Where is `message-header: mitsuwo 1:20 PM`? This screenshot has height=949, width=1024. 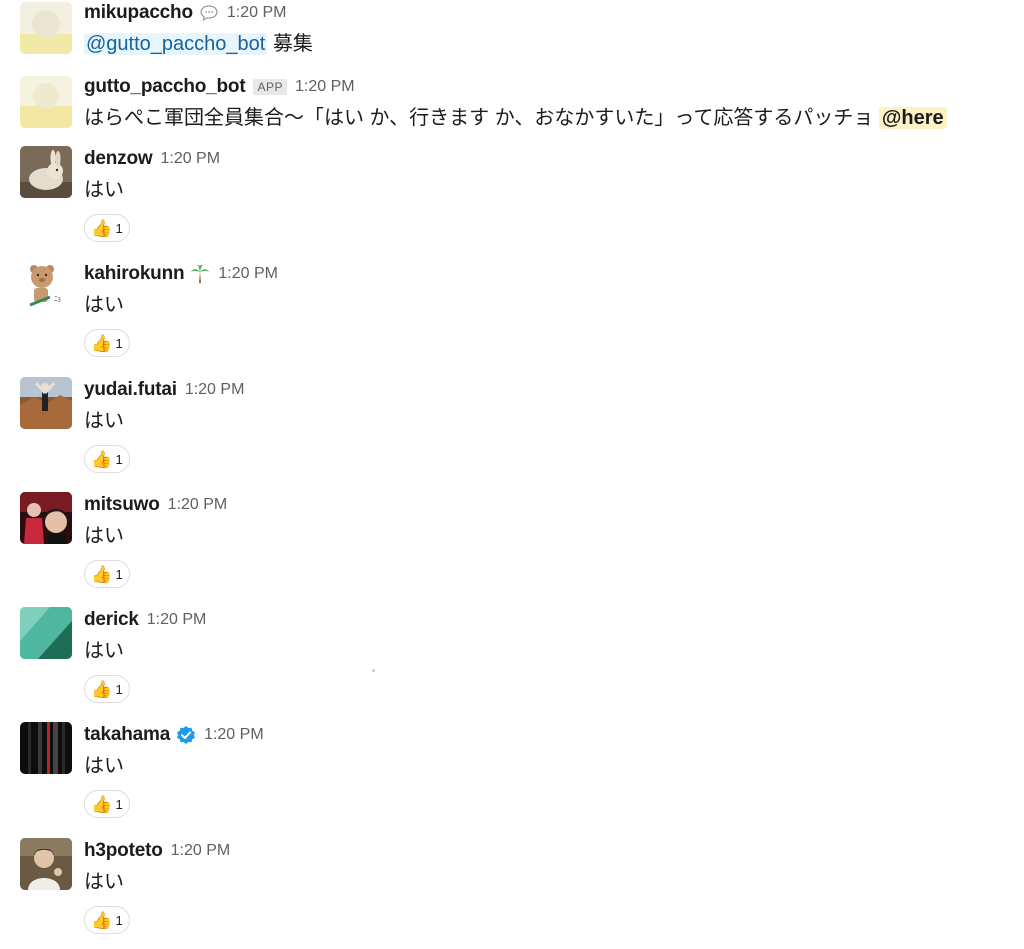 message-header: mitsuwo 1:20 PM is located at coordinates (155, 505).